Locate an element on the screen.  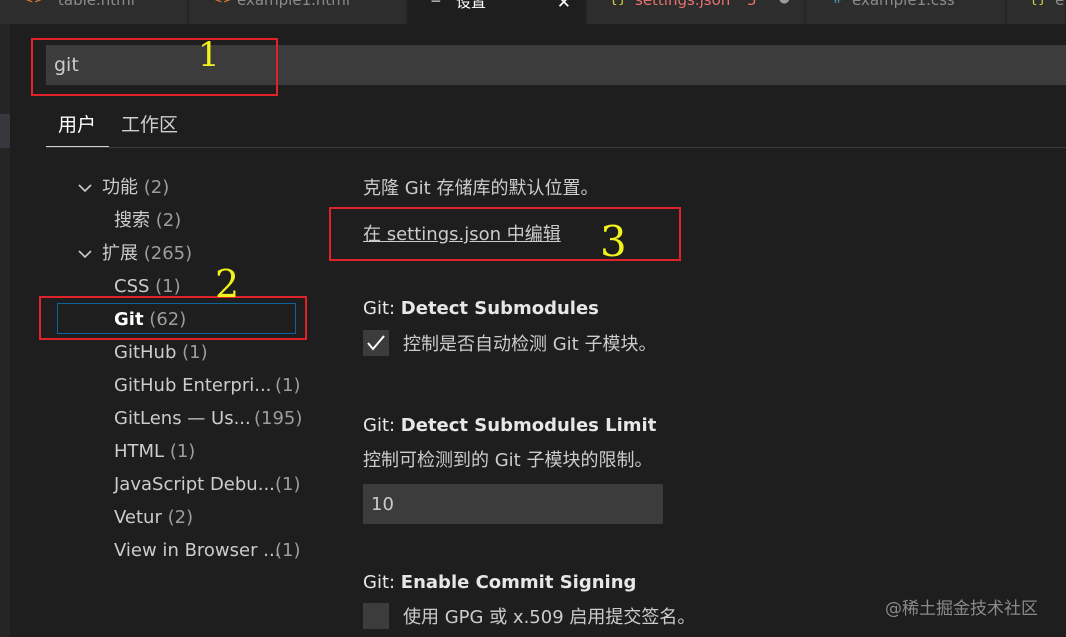
close-icon: ✕ is located at coordinates (564, 6).